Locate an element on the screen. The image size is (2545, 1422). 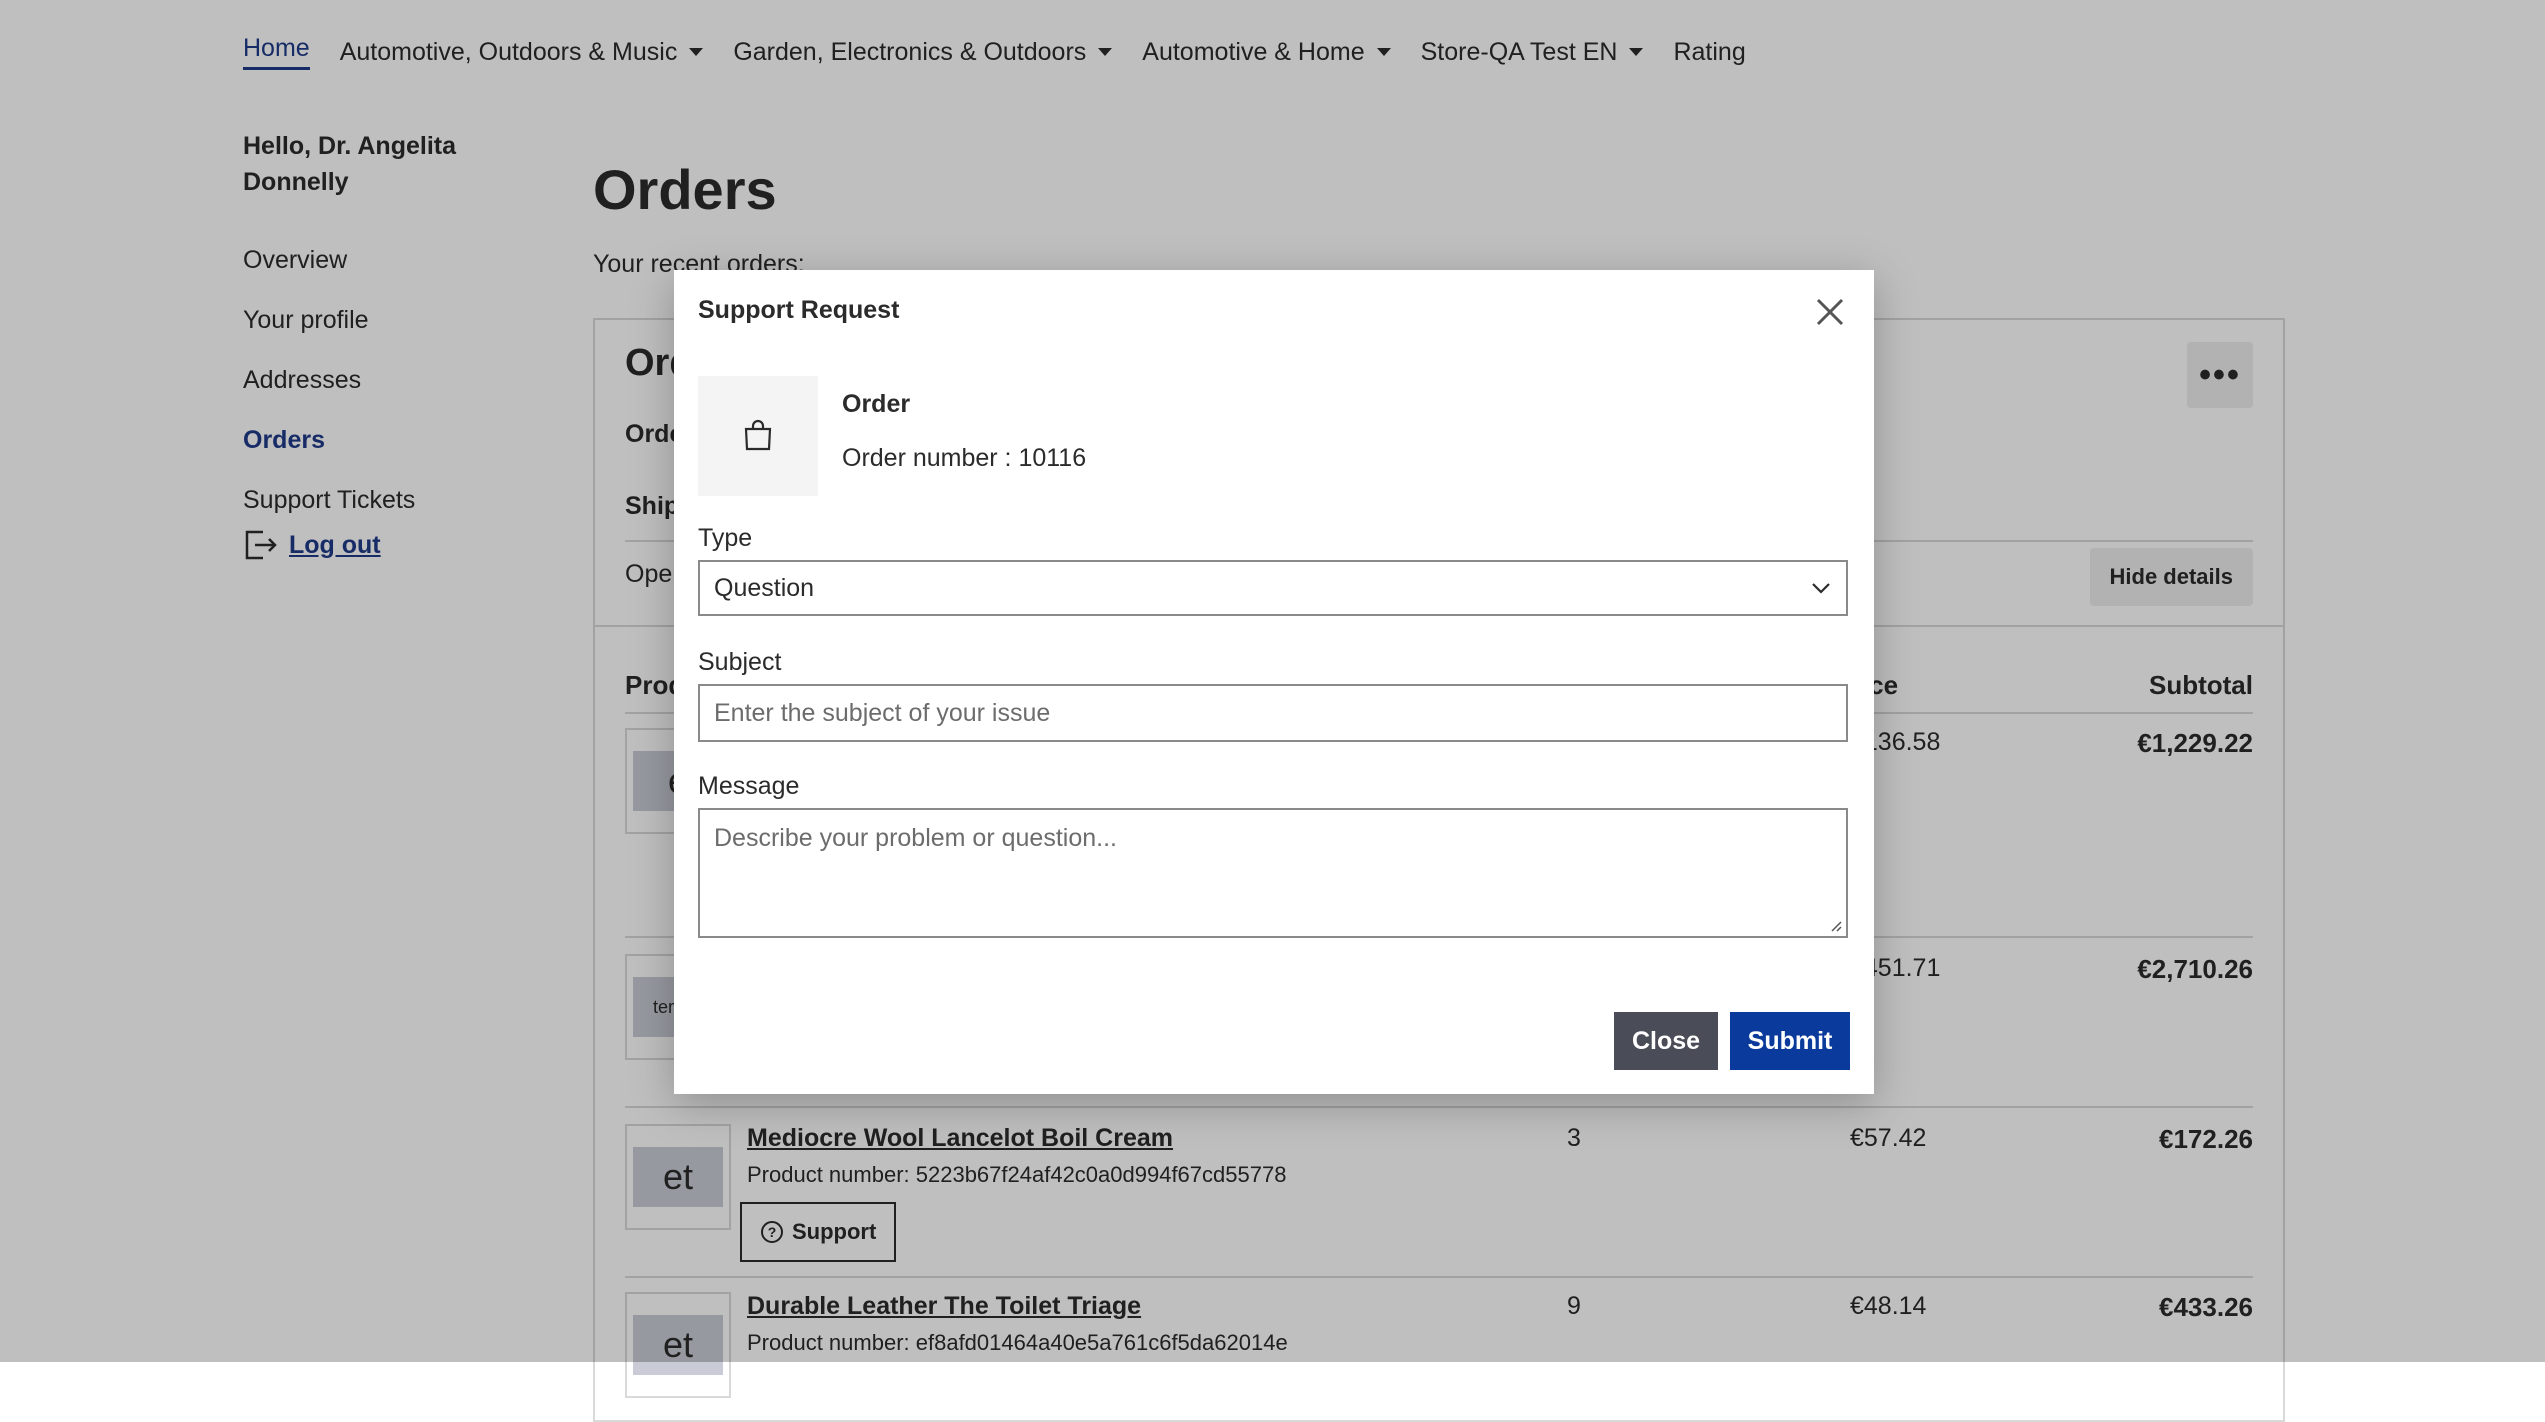
subject-input: Enter the subject of your issue is located at coordinates (1273, 713).